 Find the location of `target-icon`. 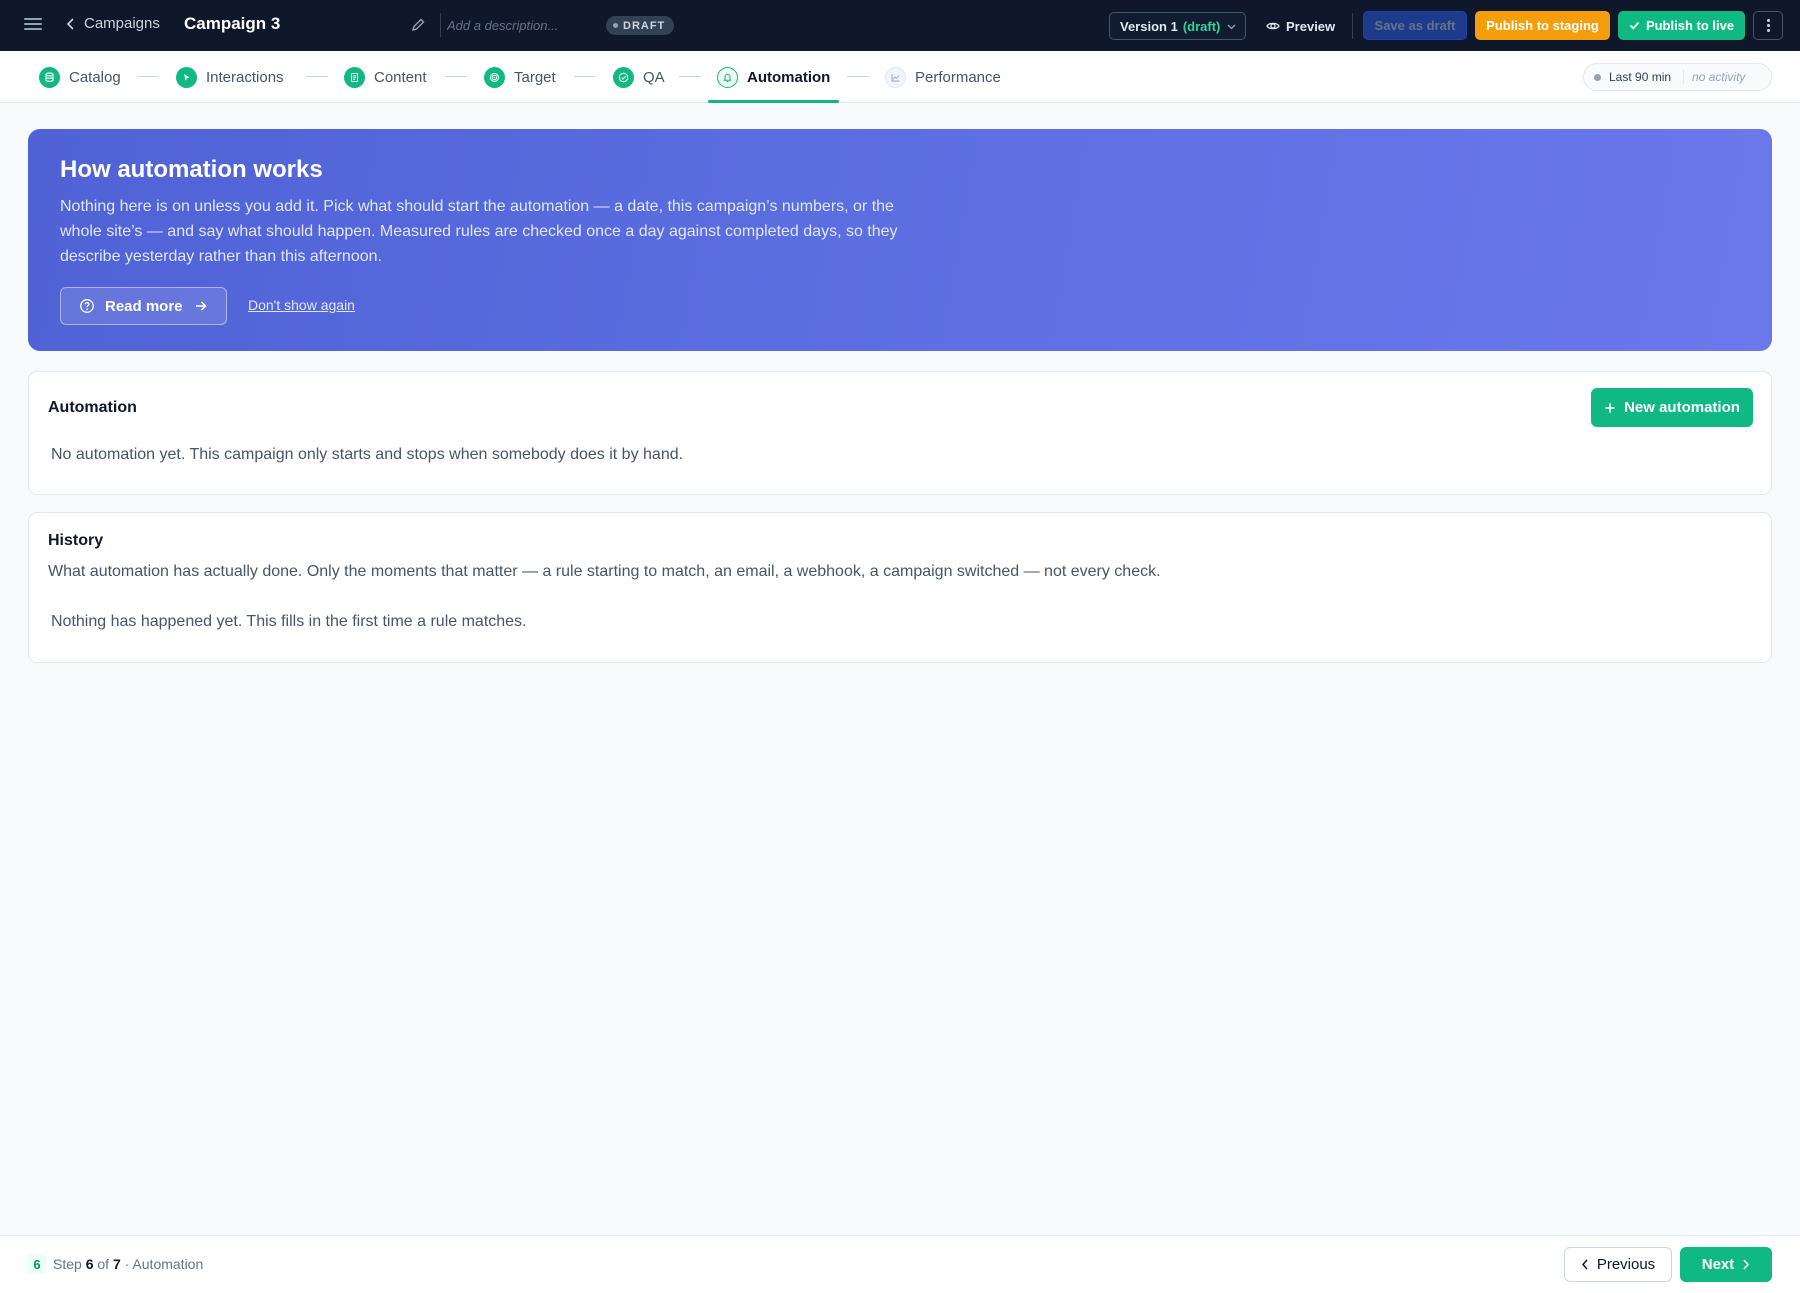

target-icon is located at coordinates (494, 77).